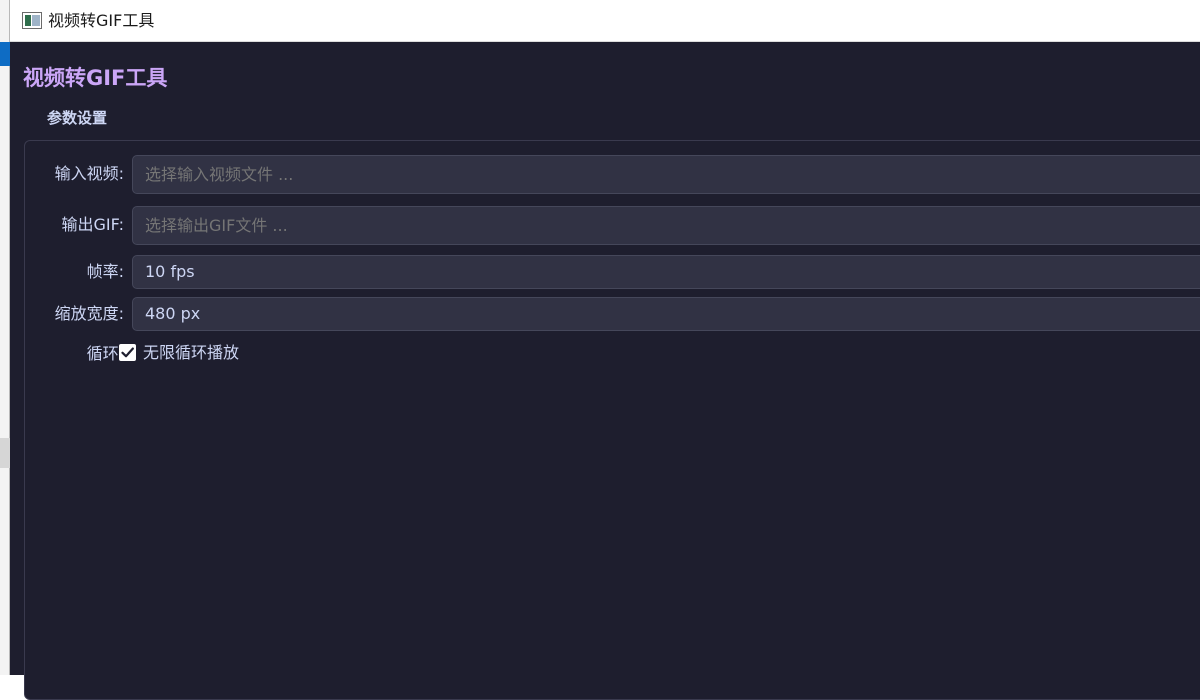 This screenshot has width=1200, height=700. What do you see at coordinates (5, 453) in the screenshot?
I see `background-tab` at bounding box center [5, 453].